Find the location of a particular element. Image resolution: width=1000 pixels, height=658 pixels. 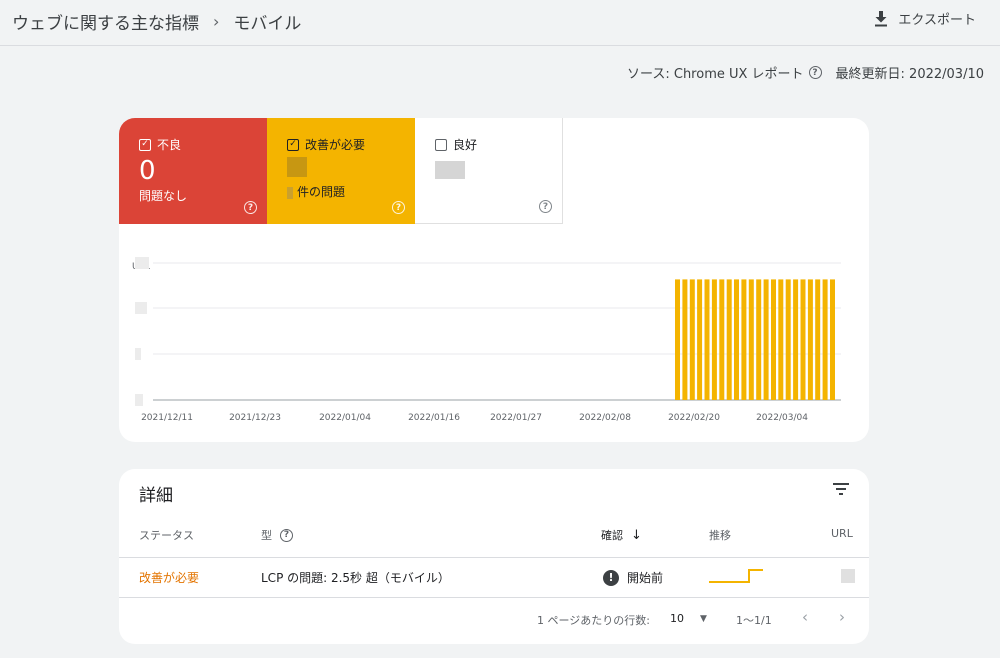

column-confirm-label: 確認 is located at coordinates (612, 535).